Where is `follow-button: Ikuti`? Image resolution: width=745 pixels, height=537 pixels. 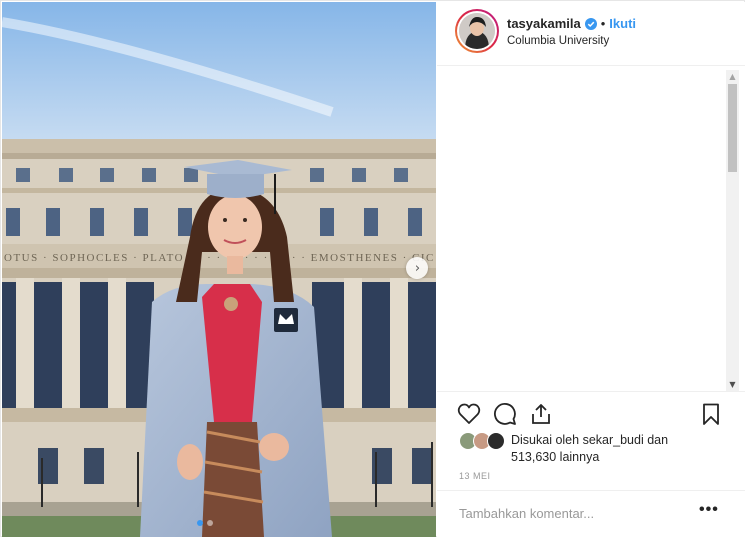 follow-button: Ikuti is located at coordinates (622, 23).